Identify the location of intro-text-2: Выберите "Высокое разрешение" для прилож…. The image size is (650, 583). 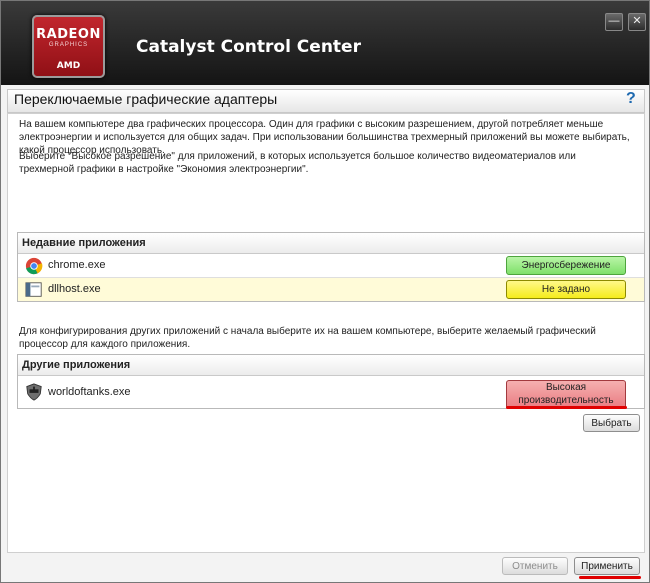
(297, 163).